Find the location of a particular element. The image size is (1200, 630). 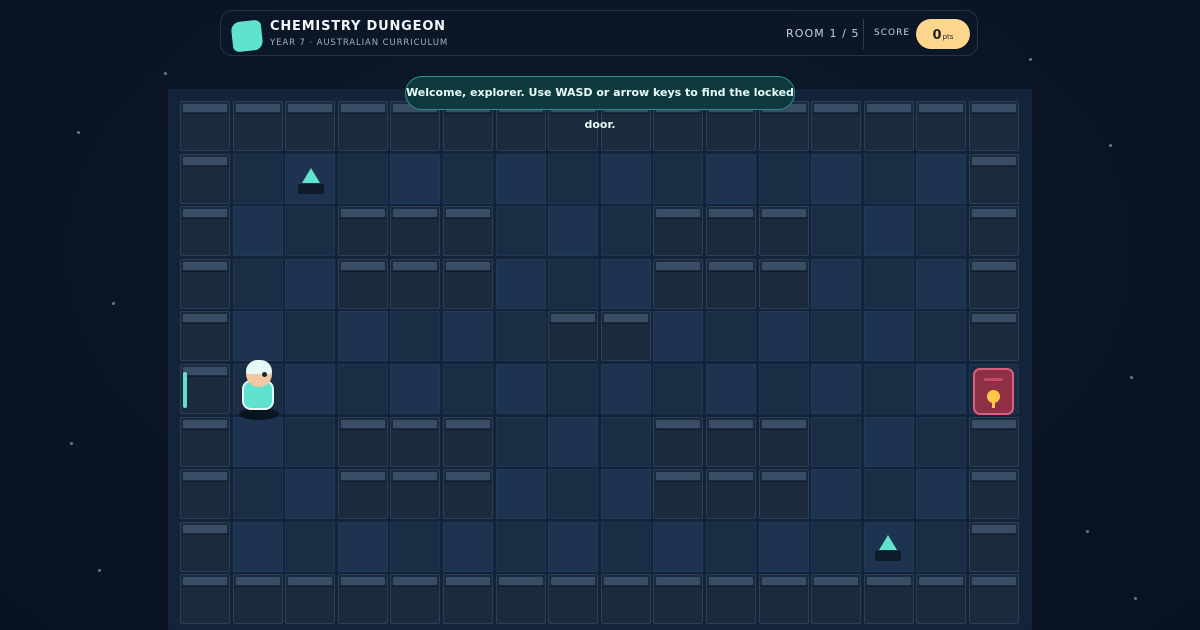

header-divider is located at coordinates (863, 34).